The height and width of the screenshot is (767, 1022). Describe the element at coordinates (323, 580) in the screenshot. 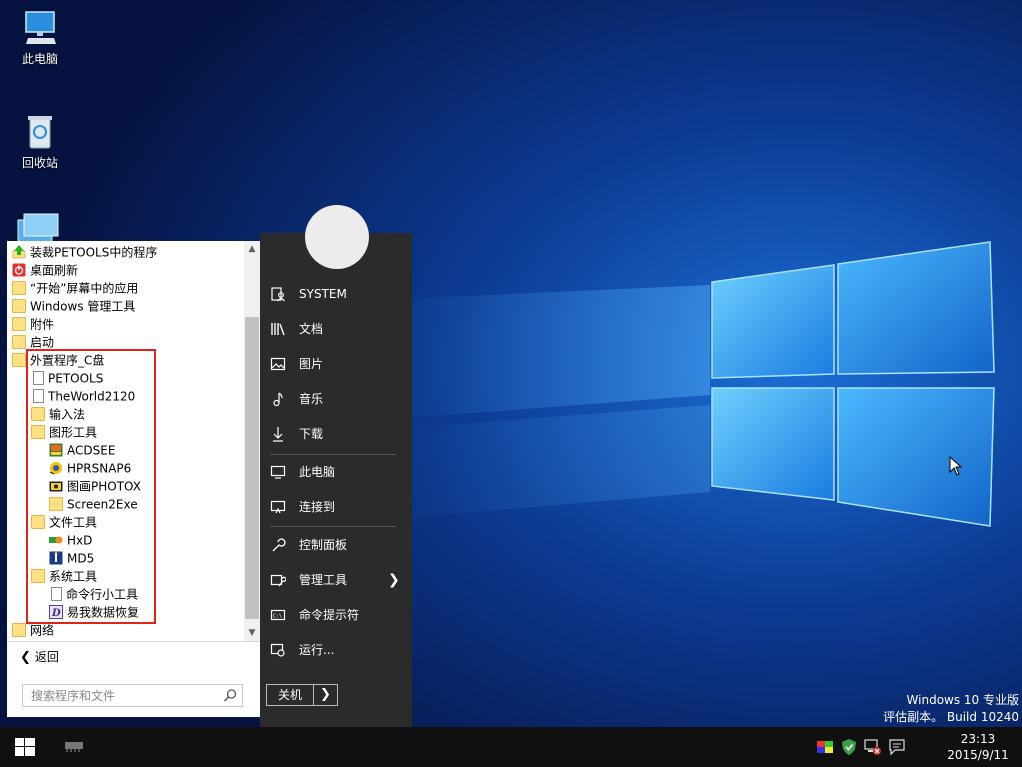

I see `start-right-item-label: 管理工具` at that location.